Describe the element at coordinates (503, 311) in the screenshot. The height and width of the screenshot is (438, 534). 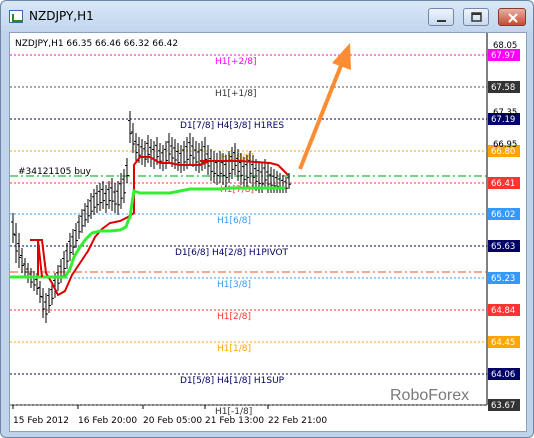
I see `price-tag-label: 64.84` at that location.